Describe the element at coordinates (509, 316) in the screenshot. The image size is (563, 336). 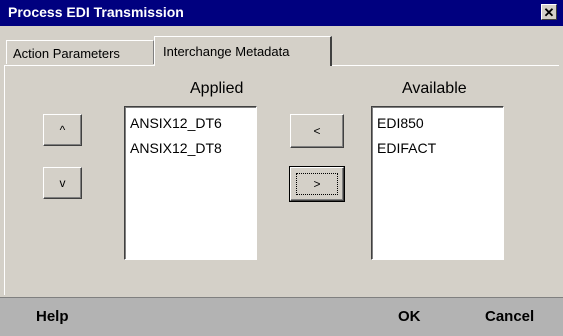
I see `cancel-button: Cancel` at that location.